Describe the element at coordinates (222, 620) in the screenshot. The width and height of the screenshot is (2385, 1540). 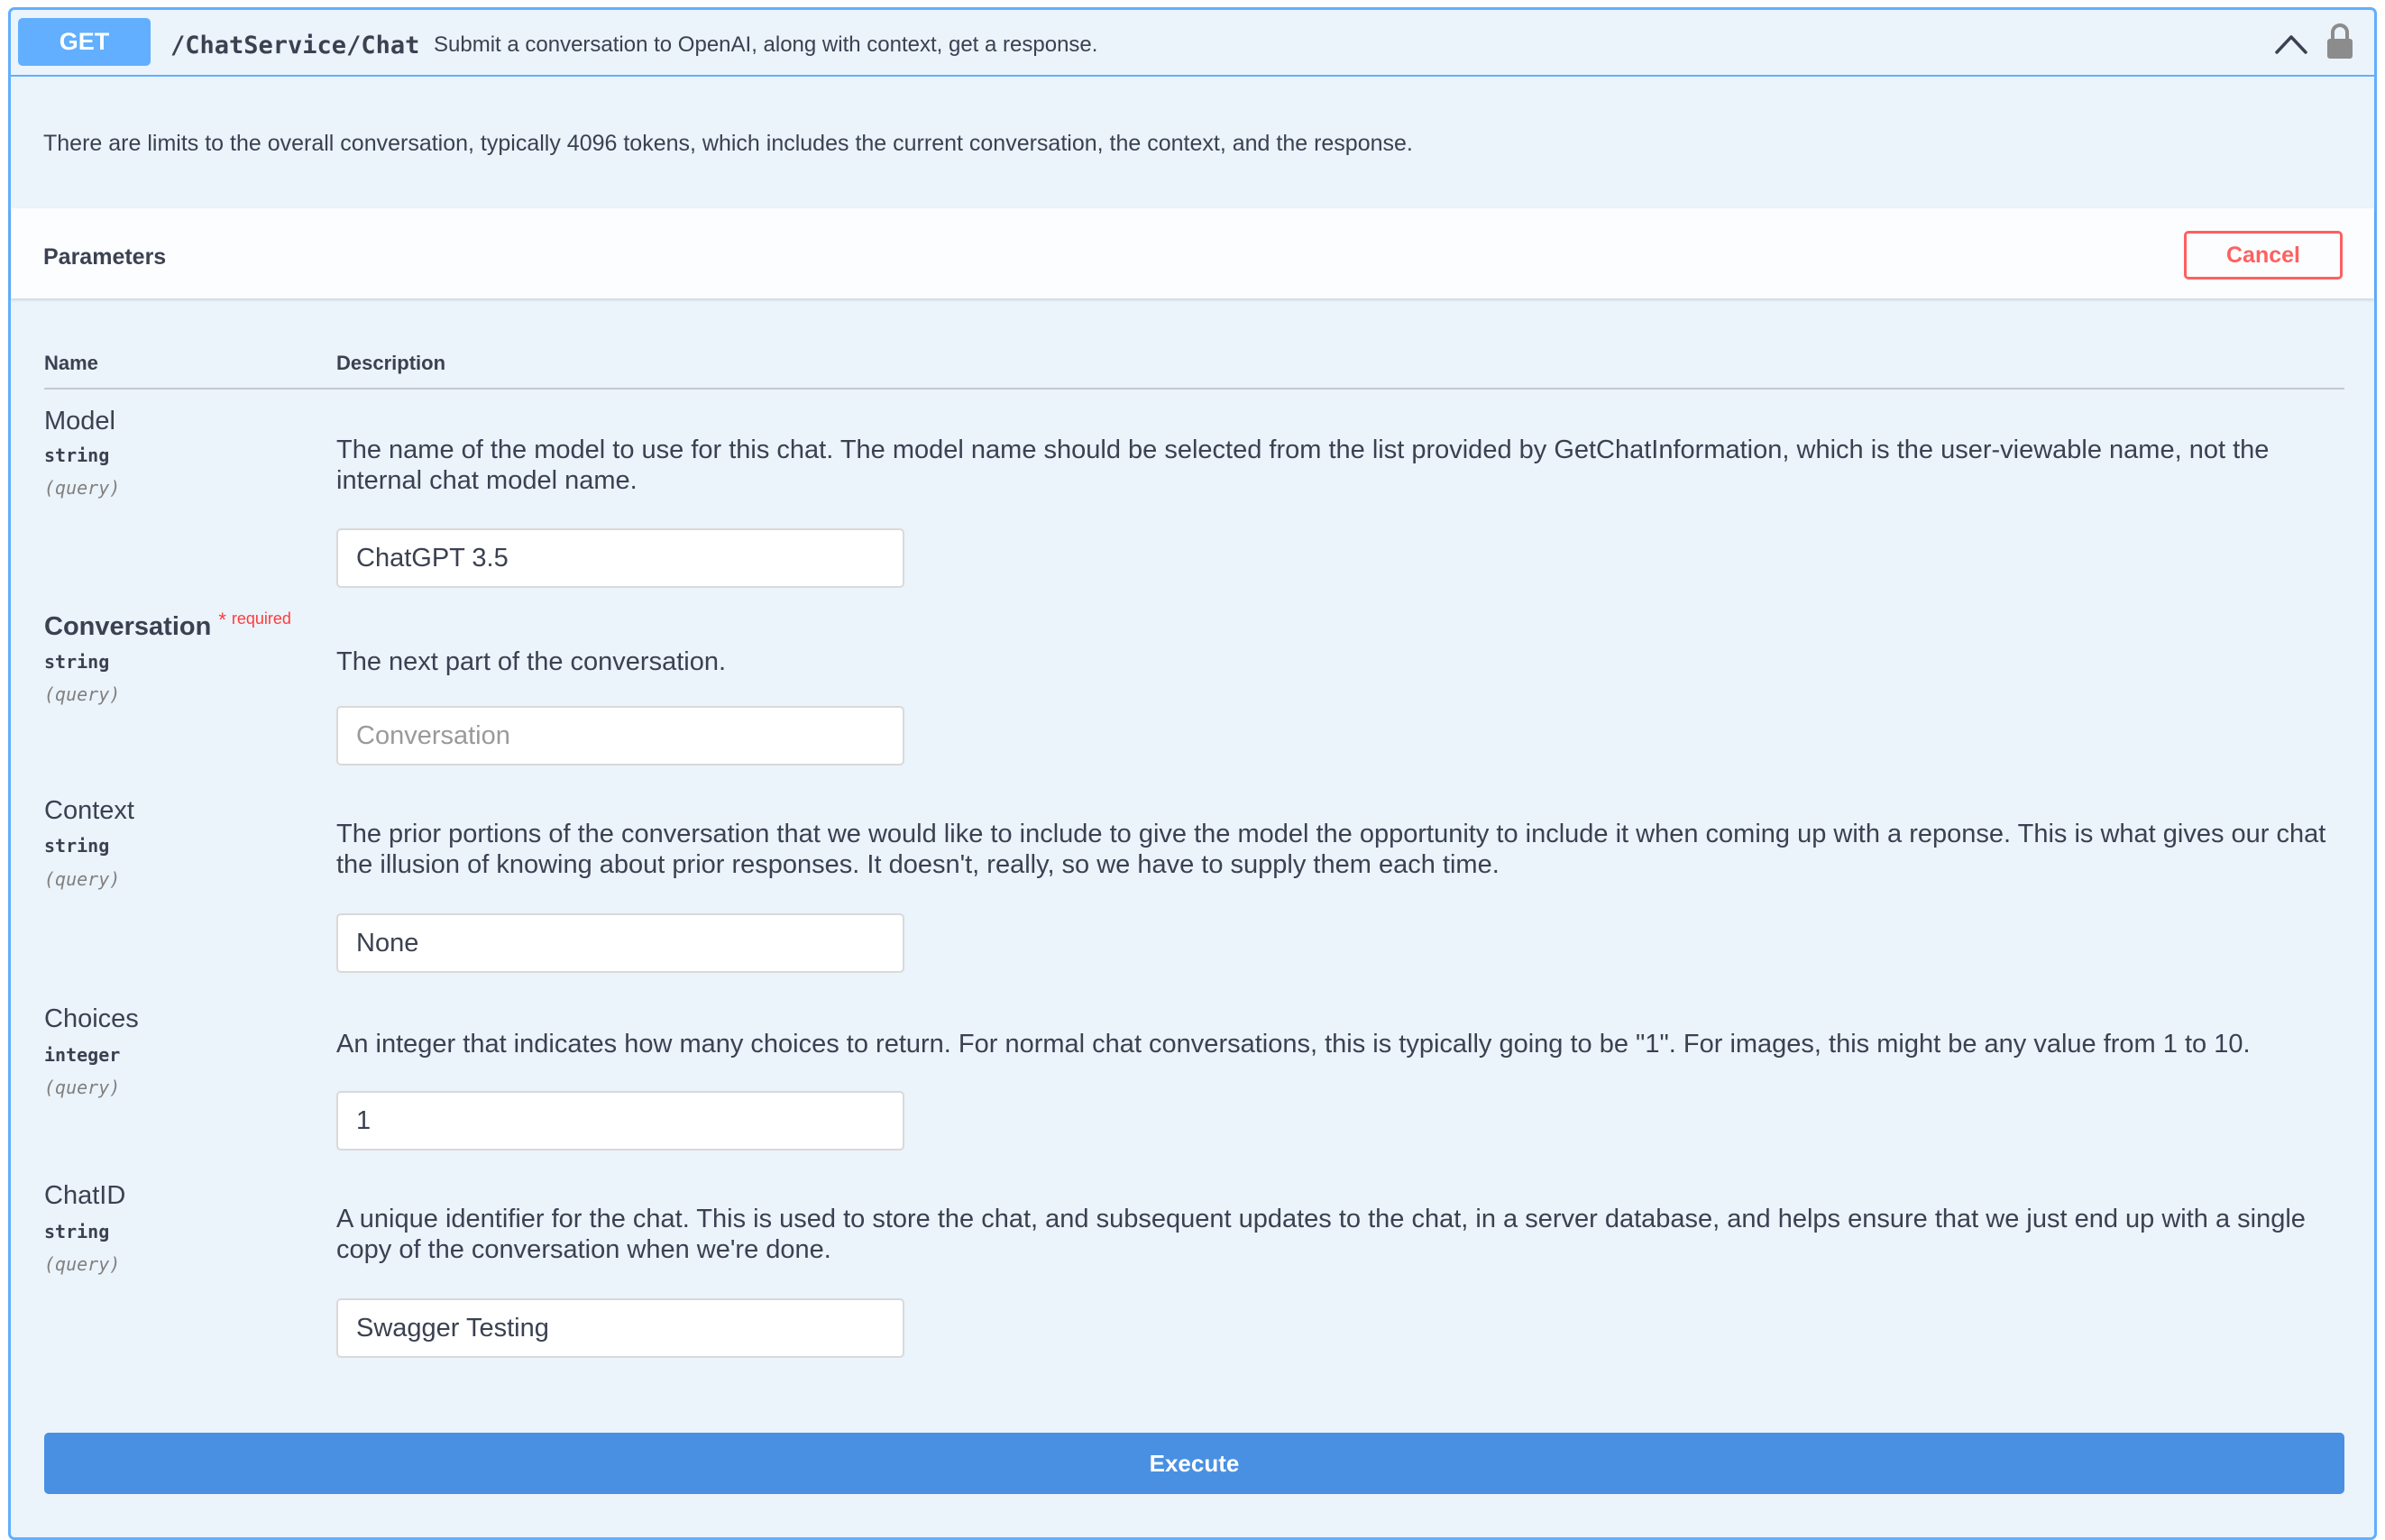
I see `required-asterisk: *` at that location.